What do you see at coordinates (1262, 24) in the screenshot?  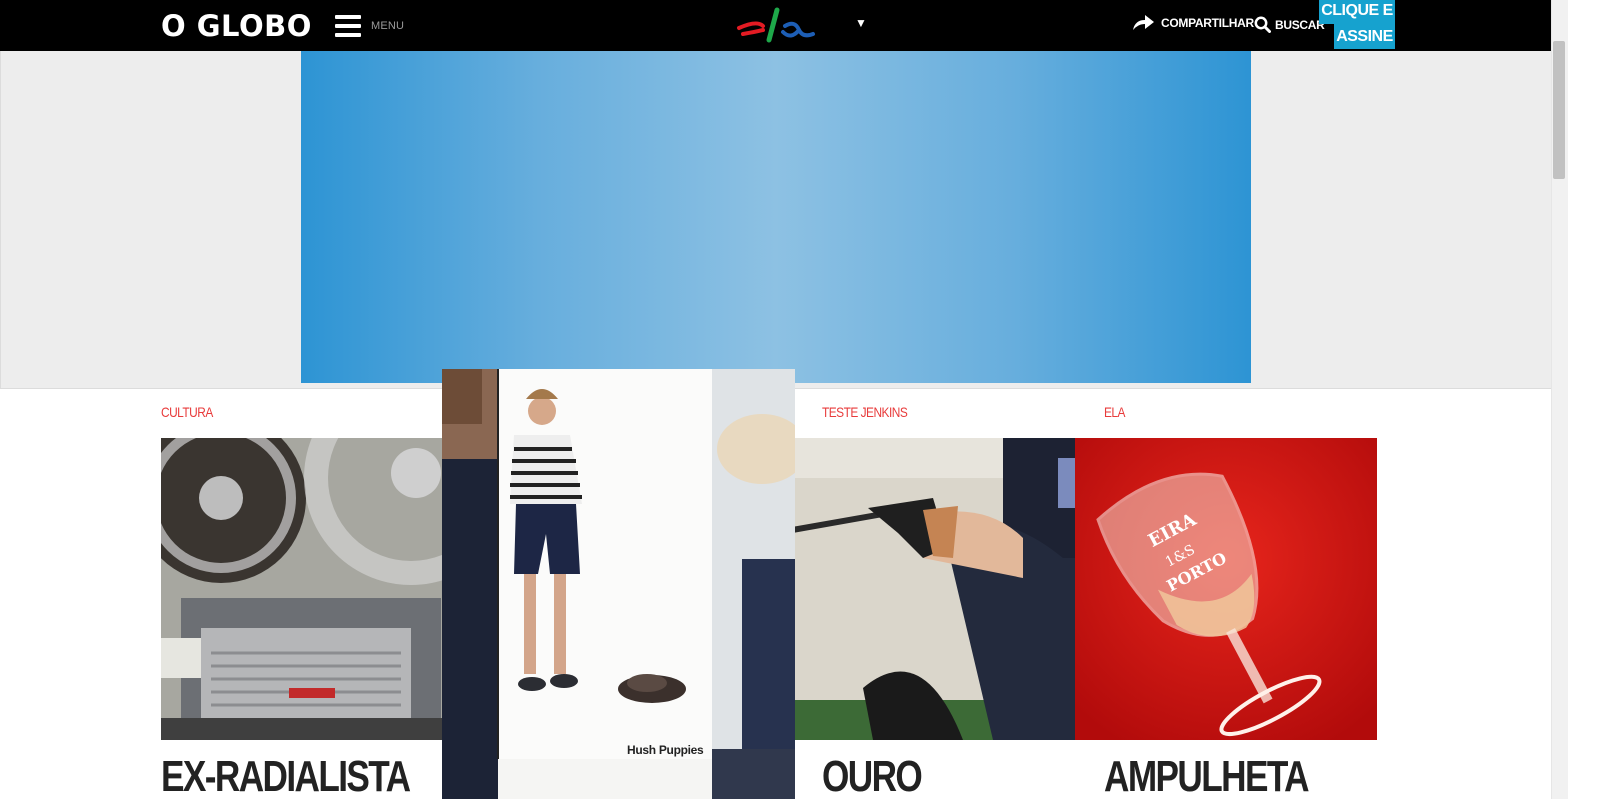 I see `search-icon` at bounding box center [1262, 24].